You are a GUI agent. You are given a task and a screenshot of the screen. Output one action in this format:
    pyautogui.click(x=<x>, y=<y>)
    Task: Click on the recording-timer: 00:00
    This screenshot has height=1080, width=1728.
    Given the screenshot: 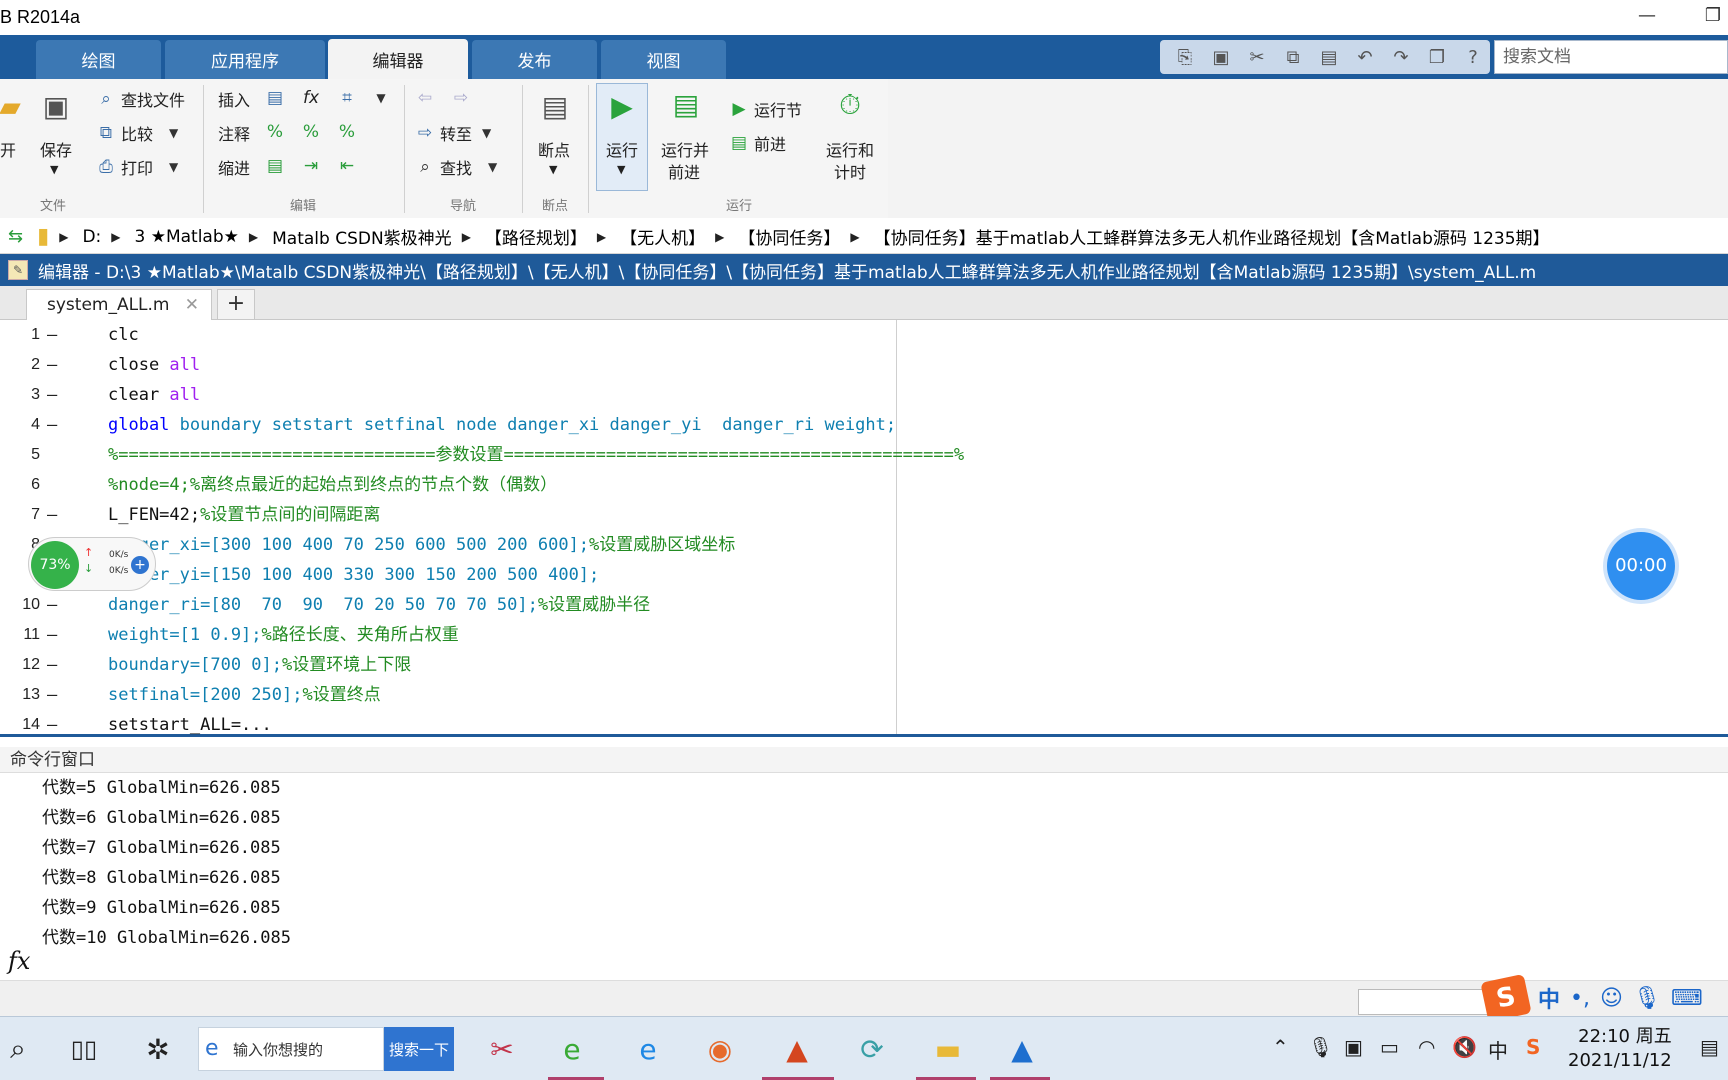 What is the action you would take?
    pyautogui.click(x=1641, y=566)
    